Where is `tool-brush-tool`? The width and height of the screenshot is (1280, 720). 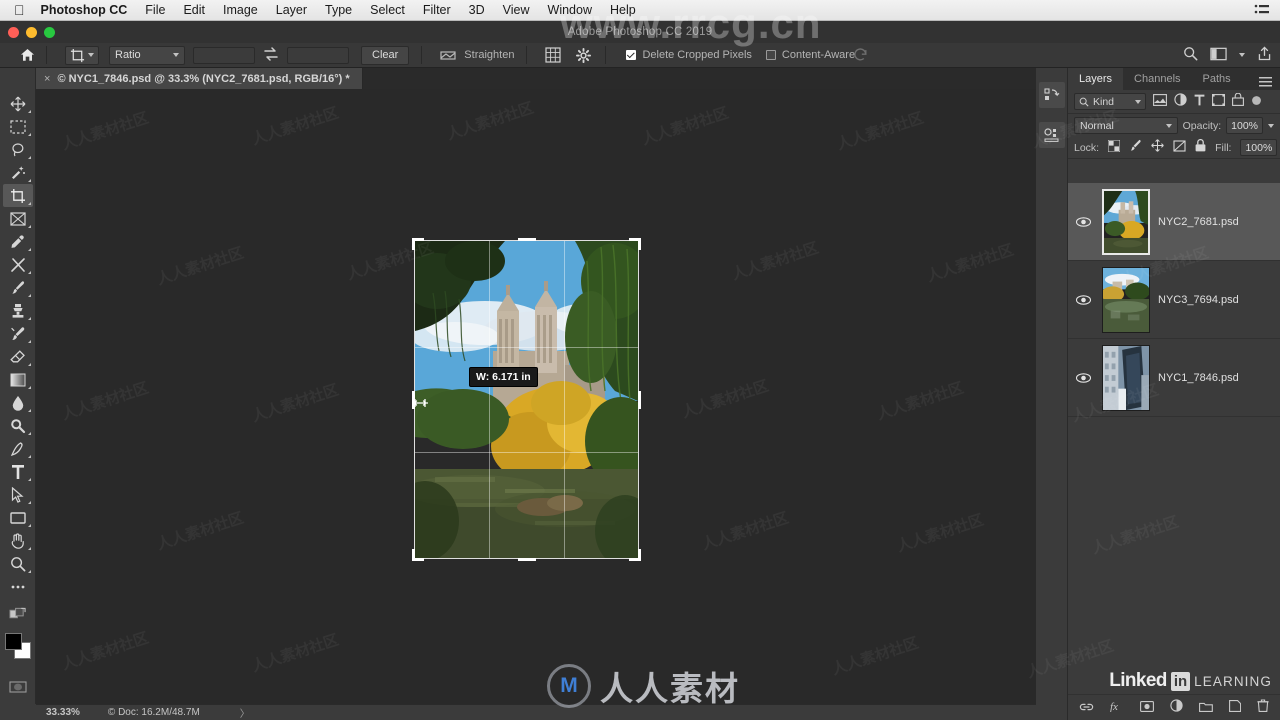
tool-brush-tool is located at coordinates (18, 287).